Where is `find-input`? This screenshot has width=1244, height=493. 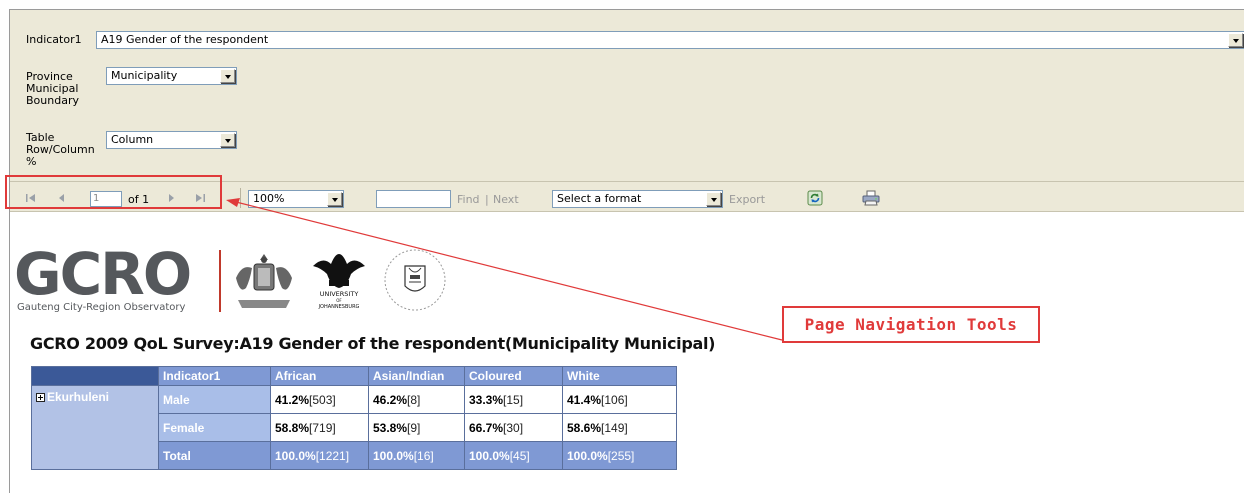 find-input is located at coordinates (413, 199).